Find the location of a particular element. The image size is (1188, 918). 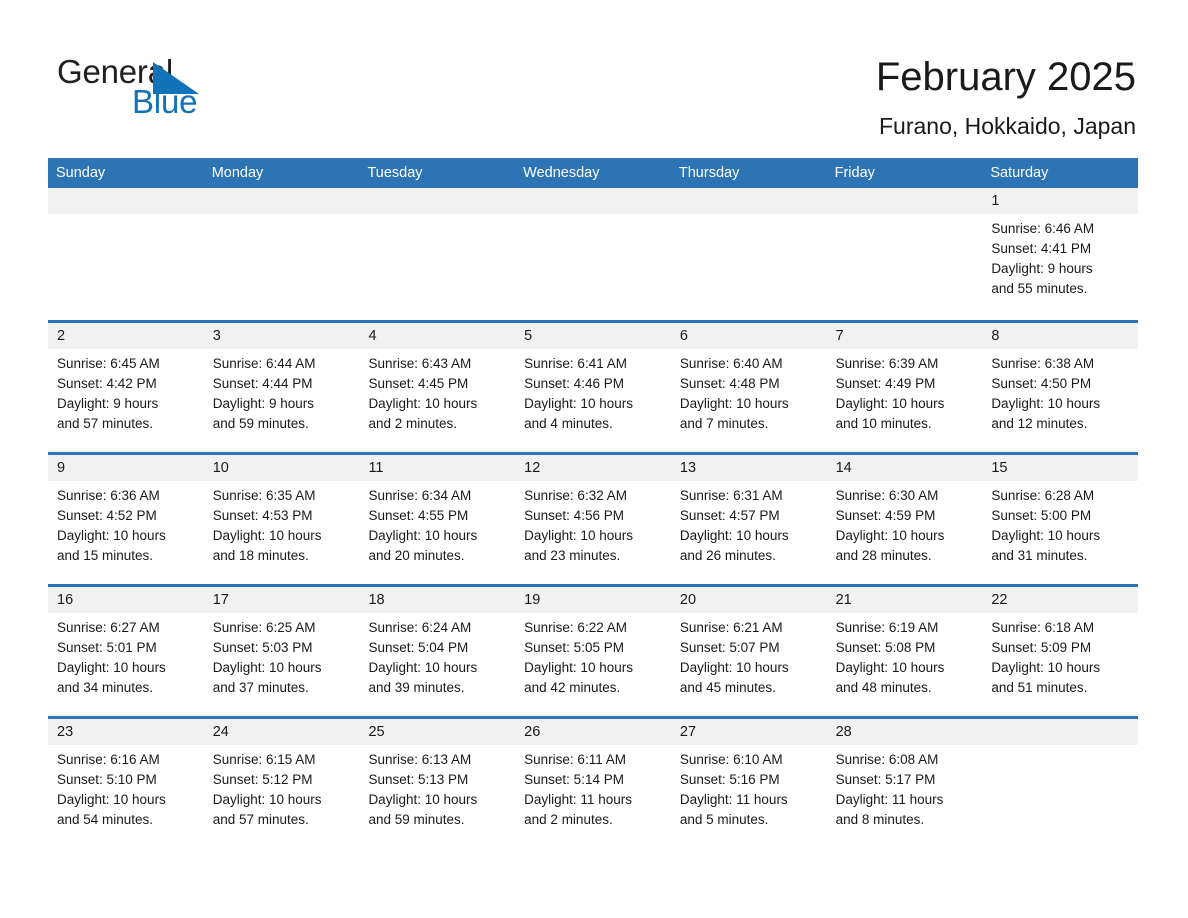

daylight-text-line2: and 18 minutes. is located at coordinates (260, 555).